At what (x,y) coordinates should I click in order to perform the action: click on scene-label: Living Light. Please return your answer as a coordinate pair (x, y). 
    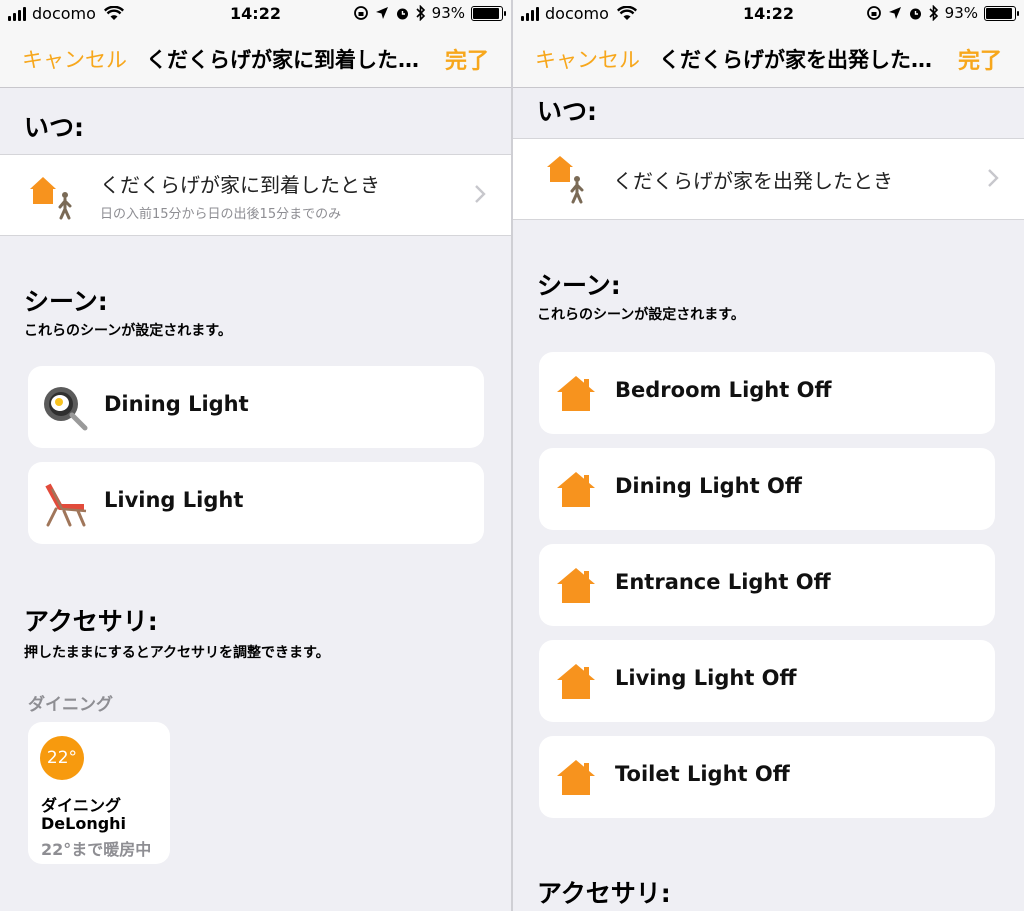
    Looking at the image, I should click on (174, 500).